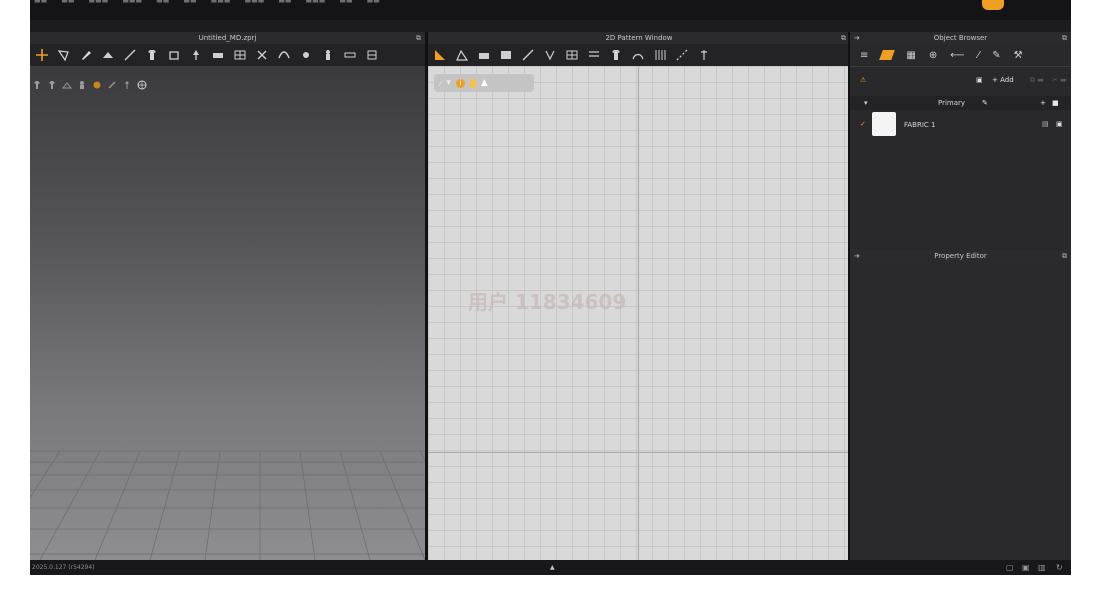 This screenshot has width=1101, height=594. I want to click on garment-color-icon: ▲, so click(484, 83).